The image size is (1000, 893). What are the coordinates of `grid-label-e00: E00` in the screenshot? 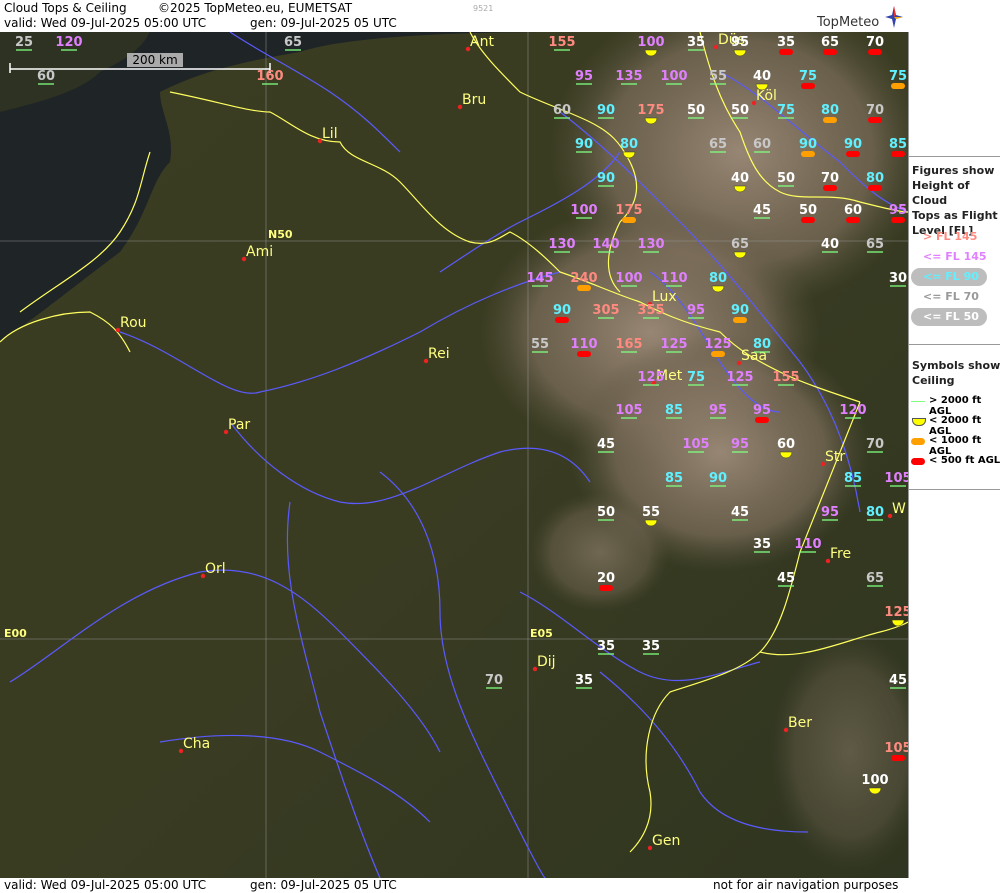 It's located at (15, 633).